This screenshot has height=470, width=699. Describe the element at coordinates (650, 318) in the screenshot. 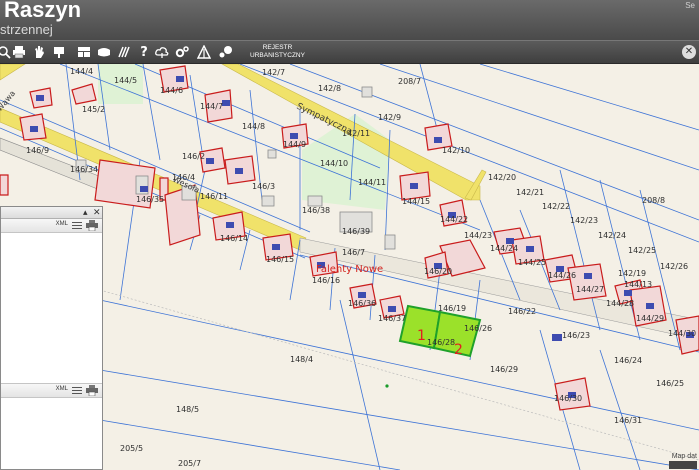

I see `parcel-label: 144/29` at that location.